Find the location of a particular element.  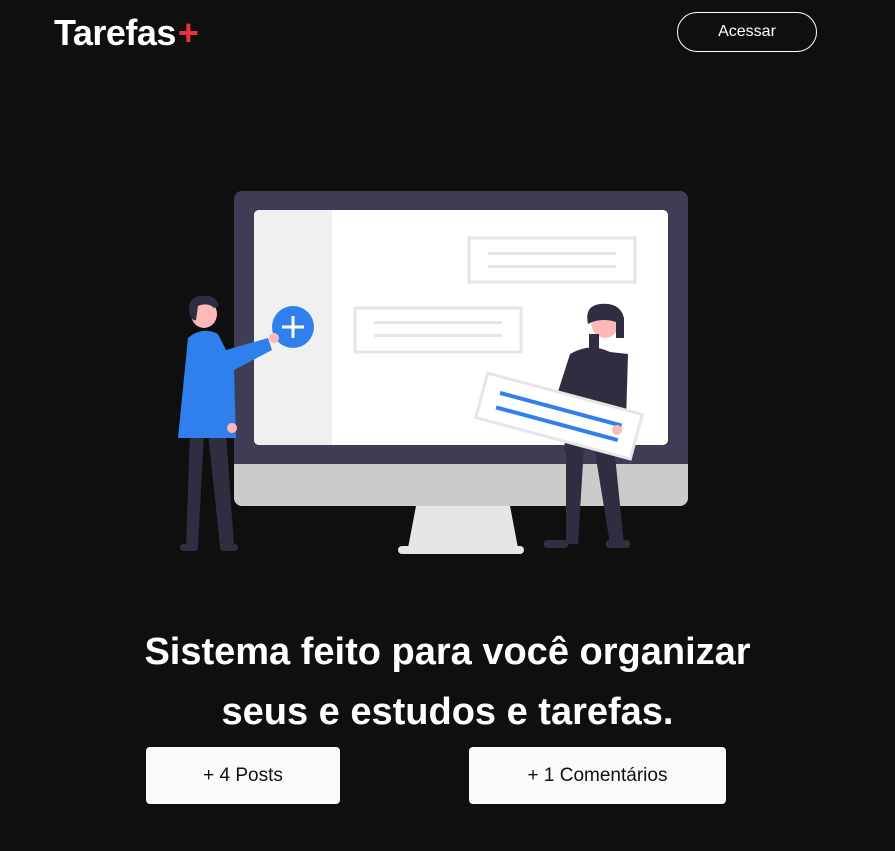

comments-count-button: + 1 Comentários is located at coordinates (597, 775).